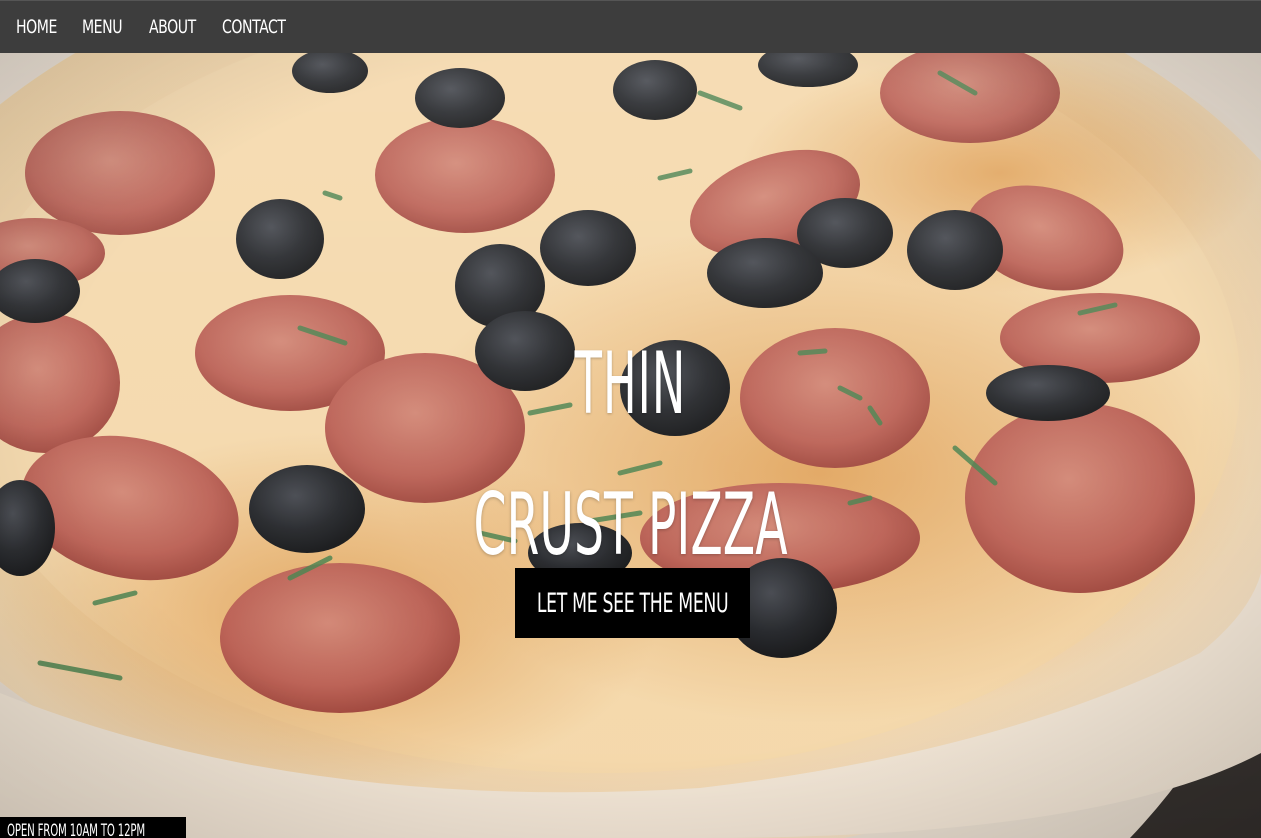 This screenshot has width=1261, height=838. Describe the element at coordinates (630, 26) in the screenshot. I see `top-nav-bar: Home Menu About Contact` at that location.